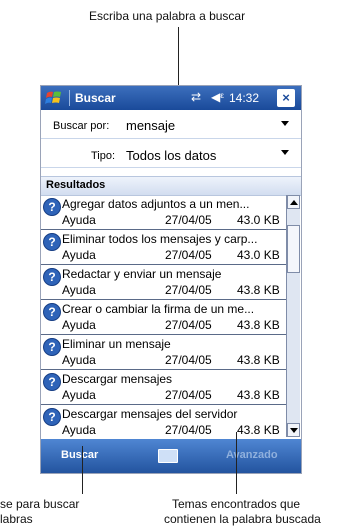 The image size is (347, 529). What do you see at coordinates (150, 125) in the screenshot?
I see `search-input: mensaje` at bounding box center [150, 125].